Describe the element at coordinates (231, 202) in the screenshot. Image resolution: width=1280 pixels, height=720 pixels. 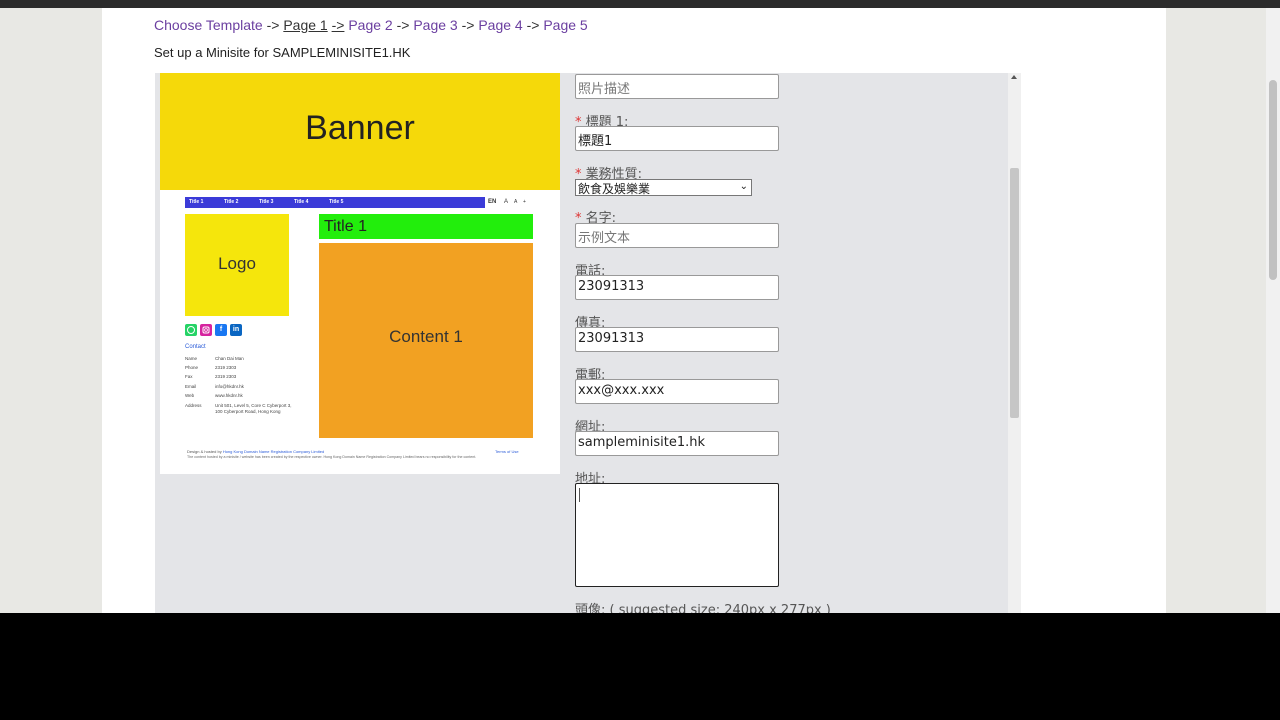
I see `preview-nav-item: Title 2` at that location.